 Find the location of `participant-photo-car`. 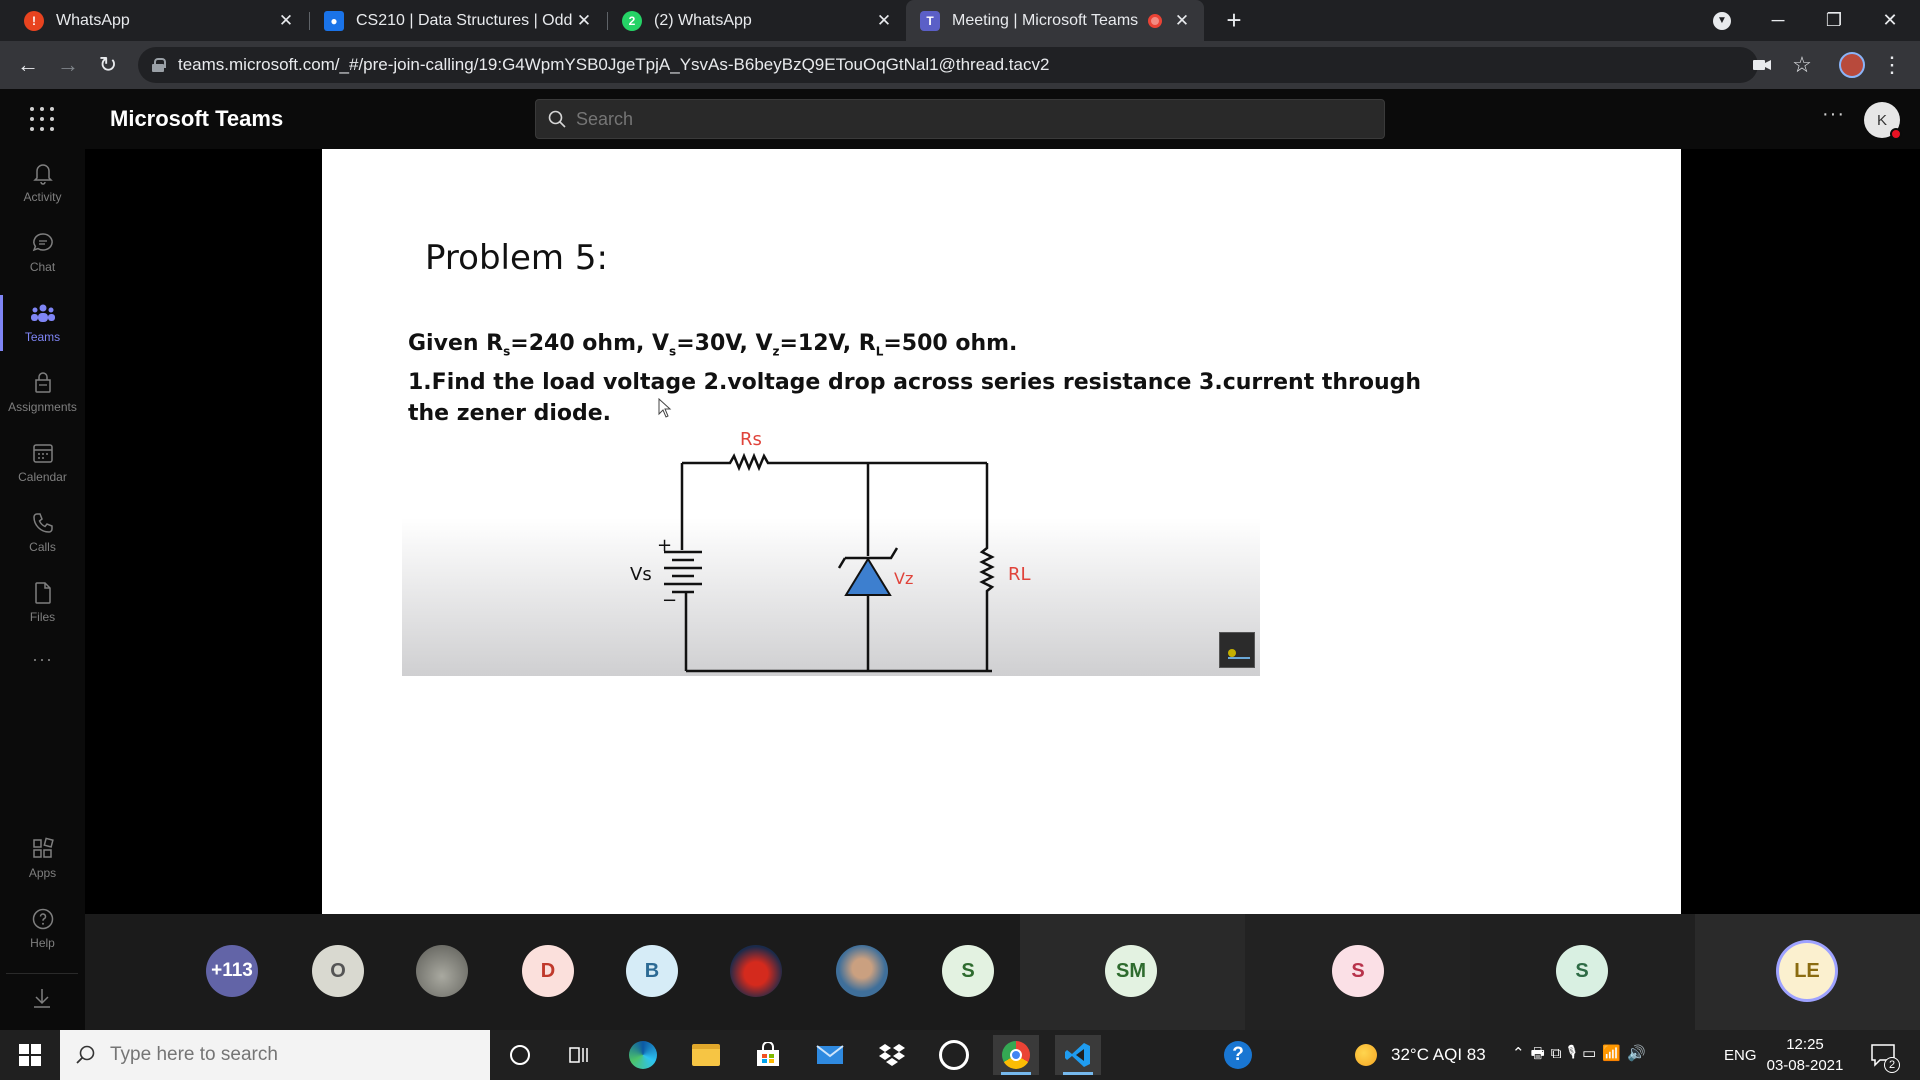

participant-photo-car is located at coordinates (756, 971).